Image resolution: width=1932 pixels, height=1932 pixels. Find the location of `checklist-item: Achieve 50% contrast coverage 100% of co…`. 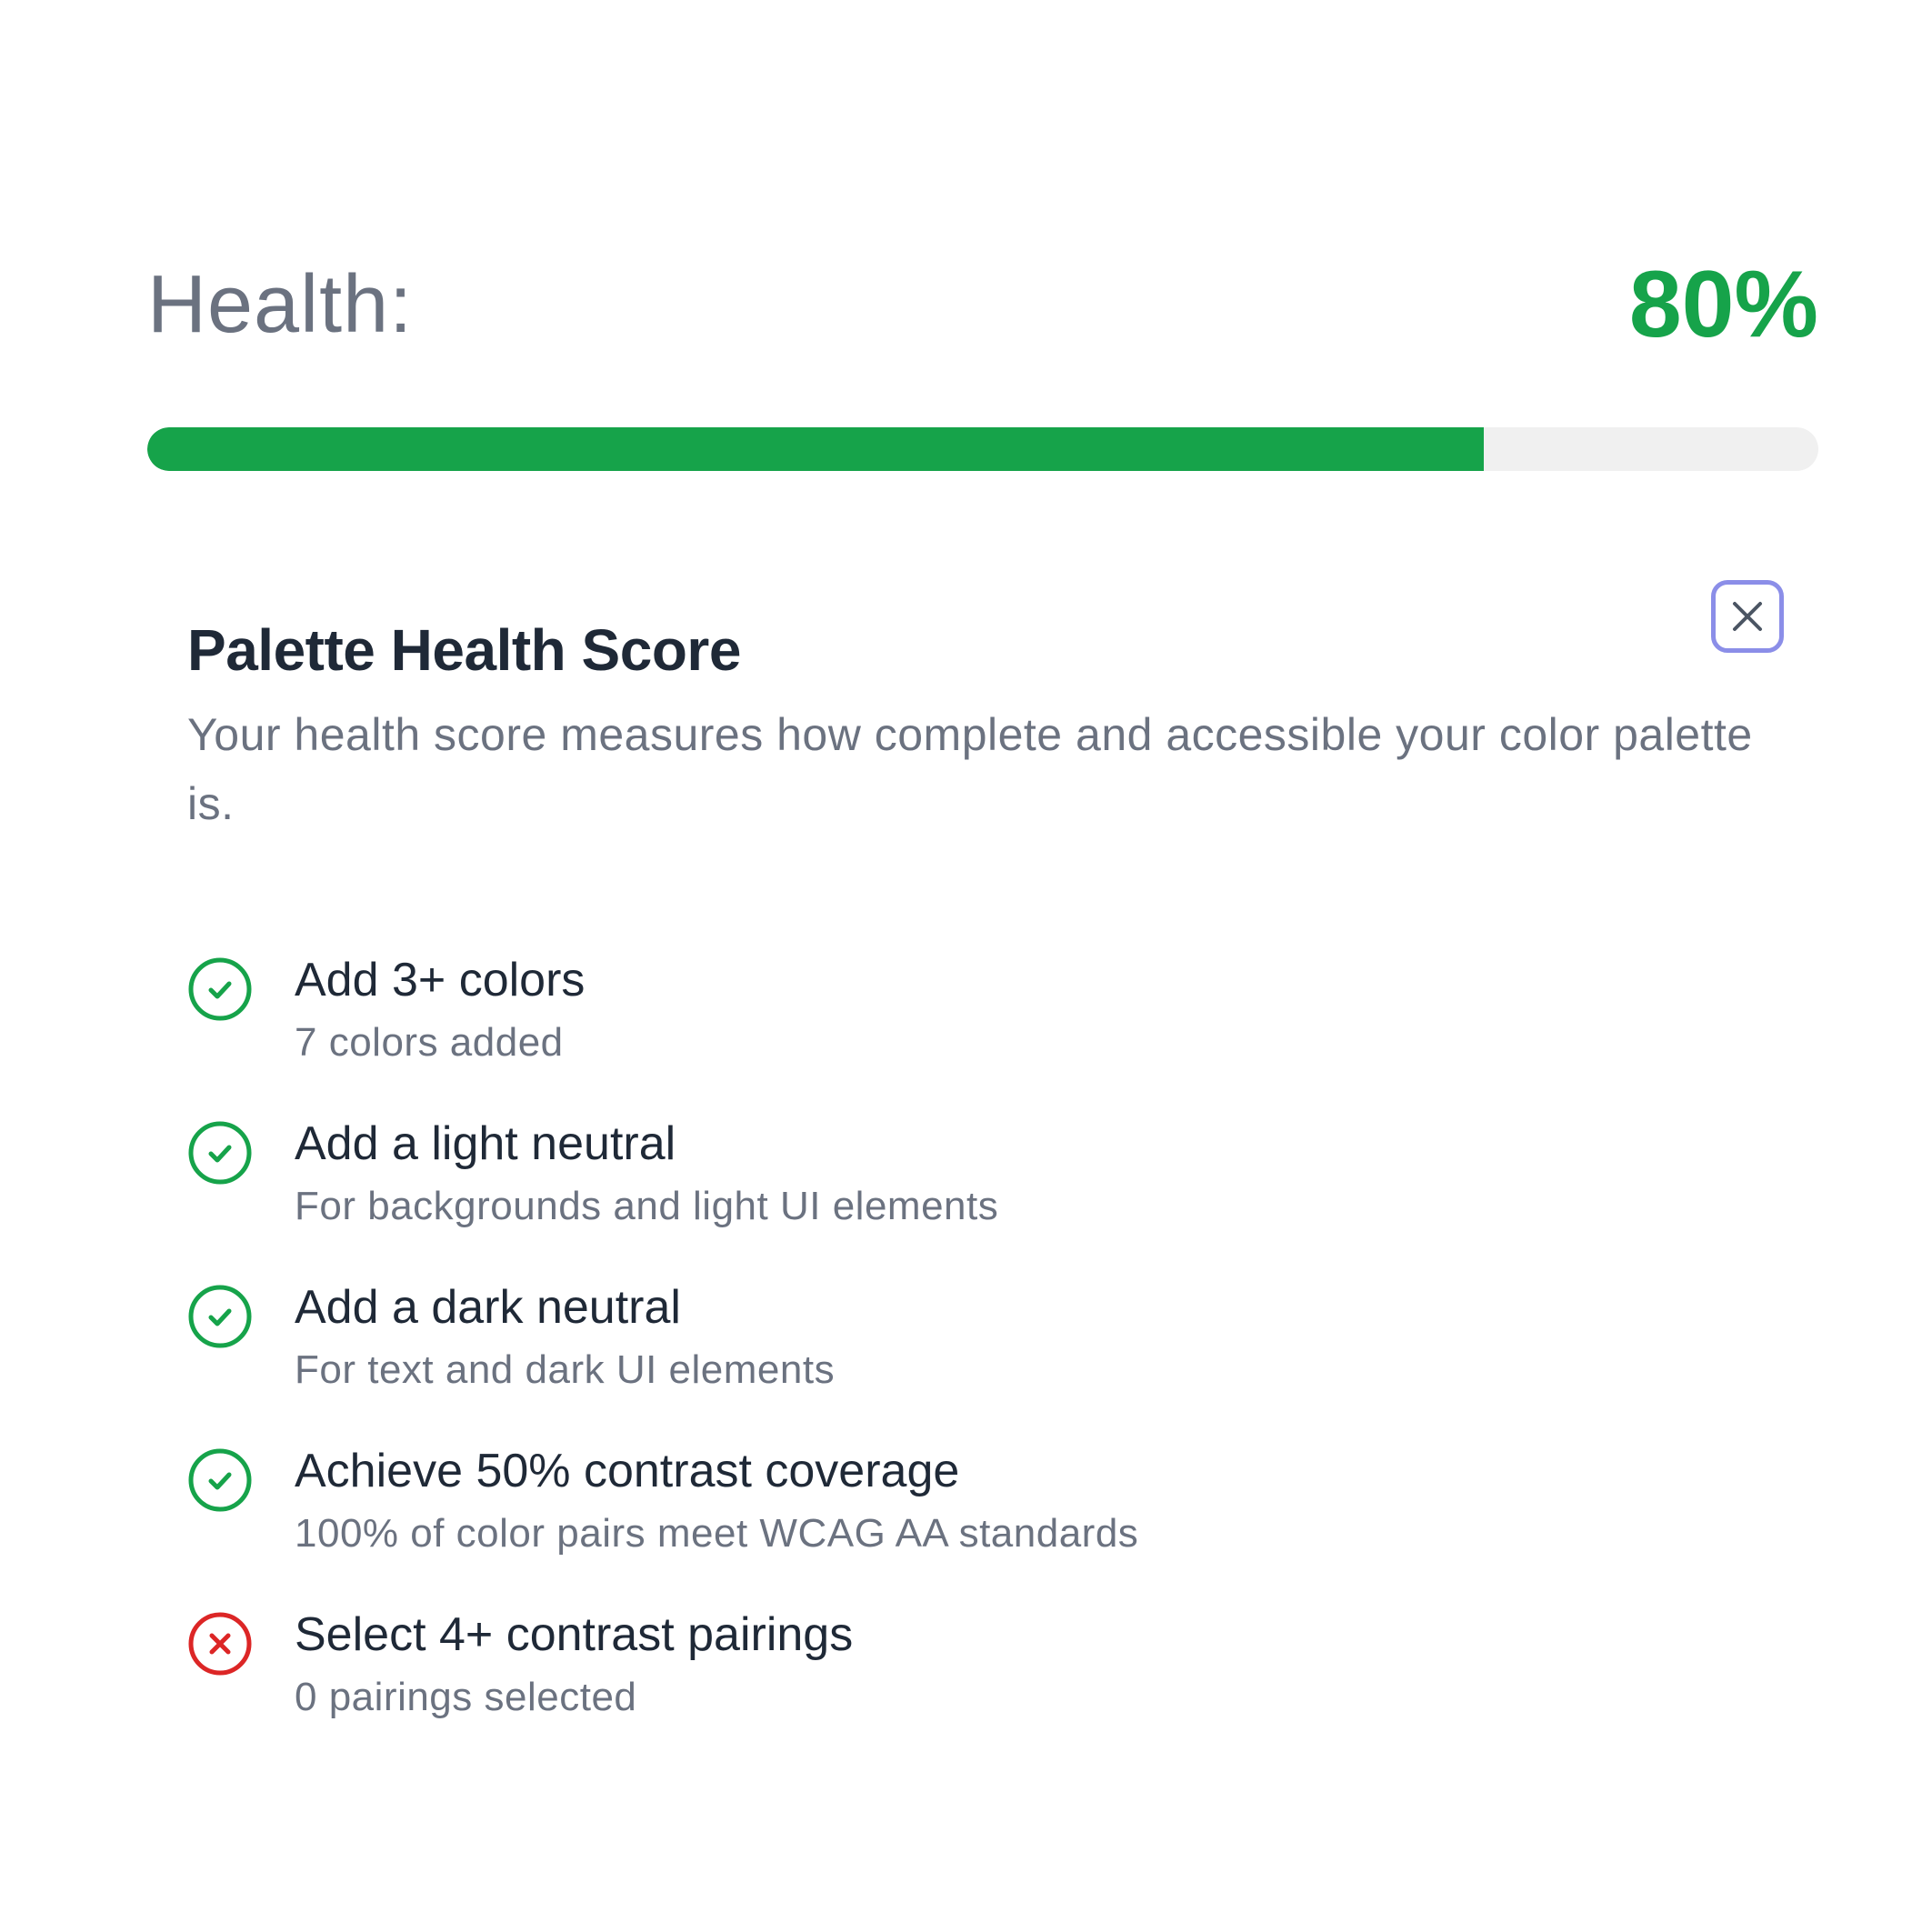

checklist-item: Achieve 50% contrast coverage 100% of co… is located at coordinates (987, 1513).